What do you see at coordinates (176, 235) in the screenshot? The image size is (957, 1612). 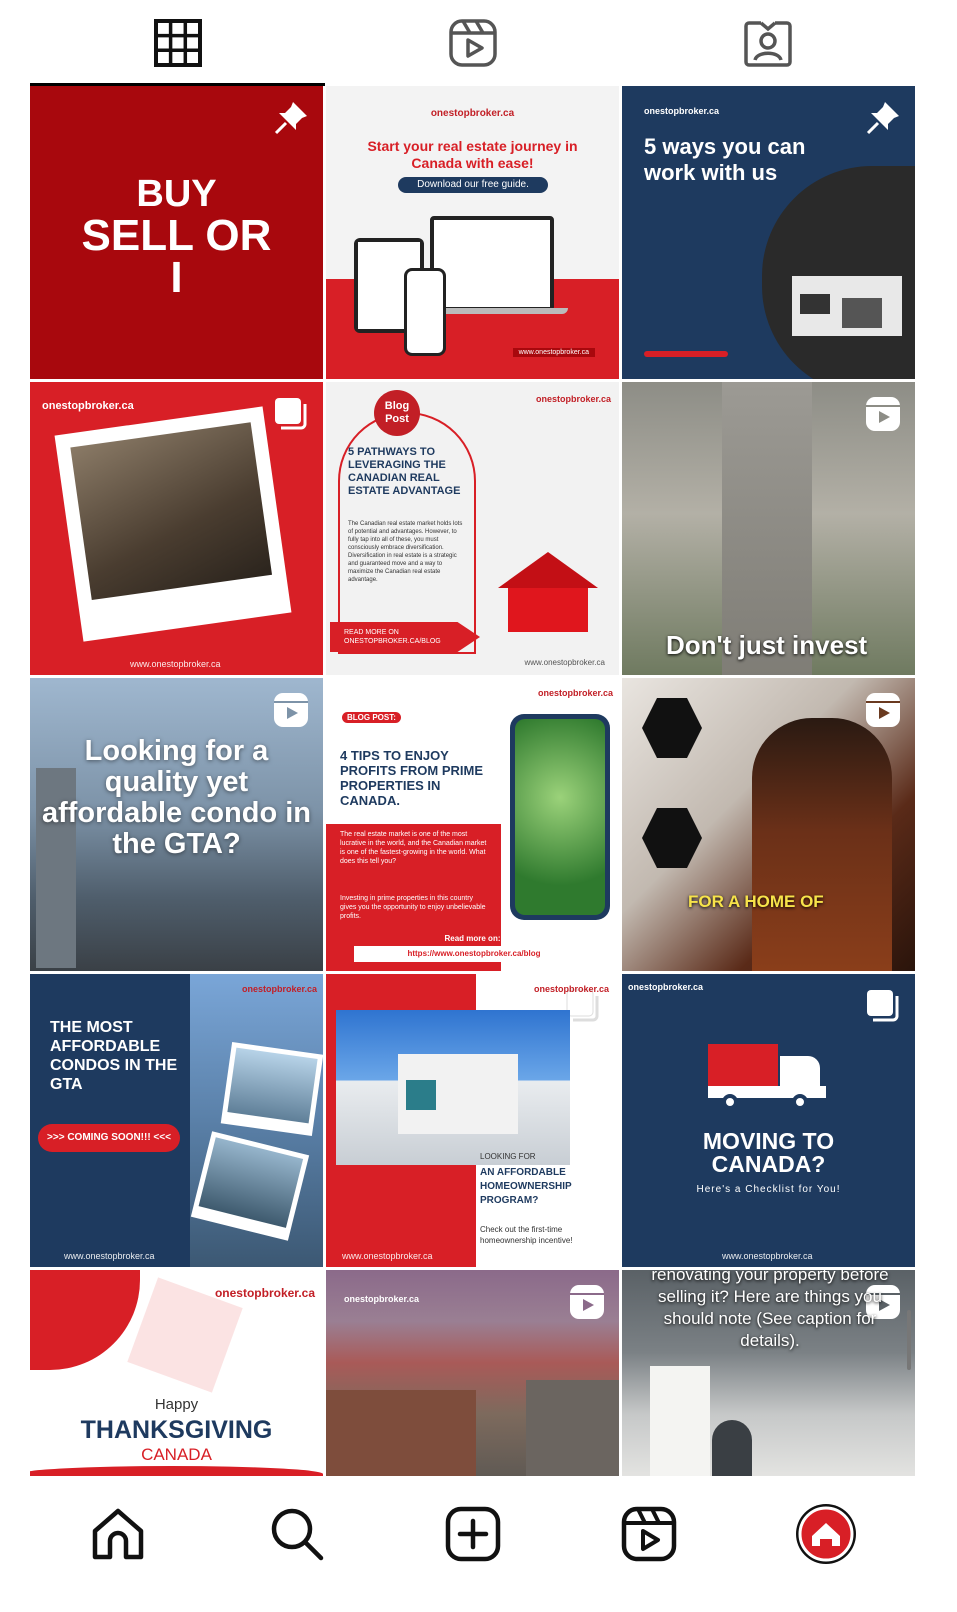 I see `post-text: SELL OR` at bounding box center [176, 235].